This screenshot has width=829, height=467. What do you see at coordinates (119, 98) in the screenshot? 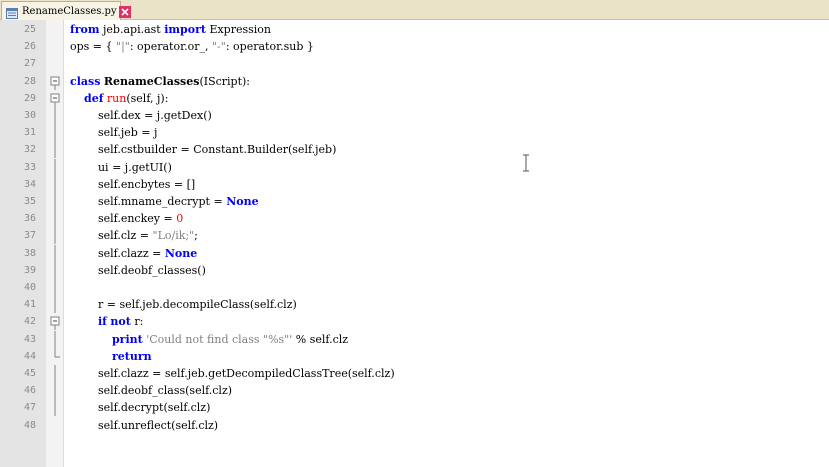
I see `code-text: def run(self, j):` at bounding box center [119, 98].